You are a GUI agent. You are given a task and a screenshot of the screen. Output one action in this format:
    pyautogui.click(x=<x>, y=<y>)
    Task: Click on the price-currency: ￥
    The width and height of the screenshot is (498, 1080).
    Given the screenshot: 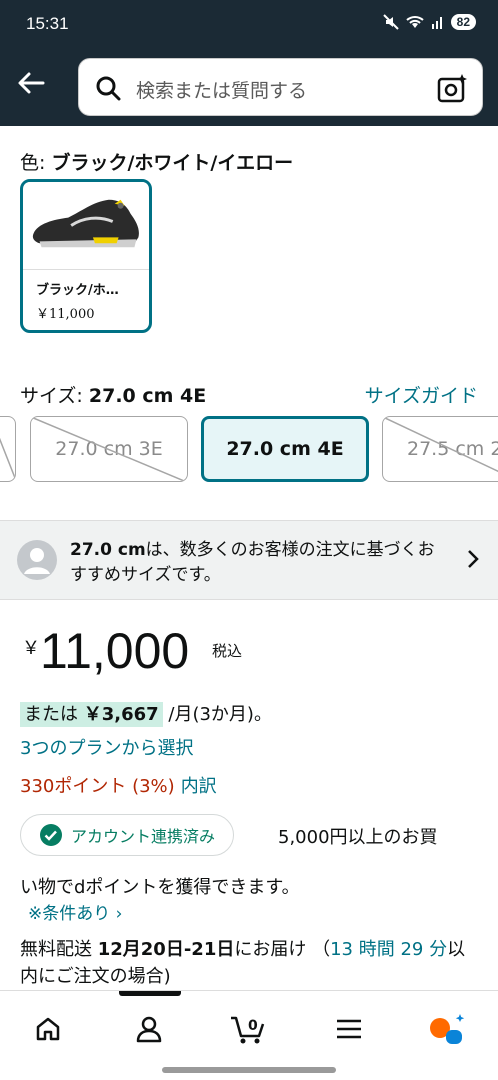 What is the action you would take?
    pyautogui.click(x=31, y=648)
    